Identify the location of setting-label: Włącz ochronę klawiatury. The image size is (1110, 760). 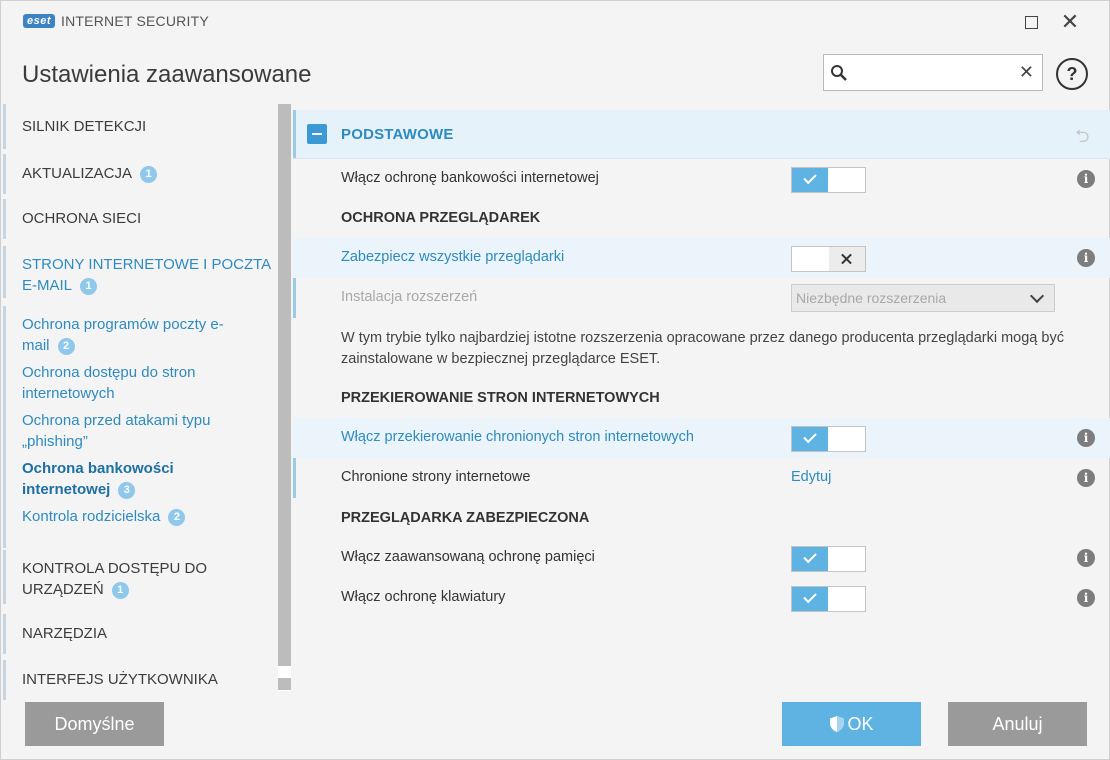
(423, 597).